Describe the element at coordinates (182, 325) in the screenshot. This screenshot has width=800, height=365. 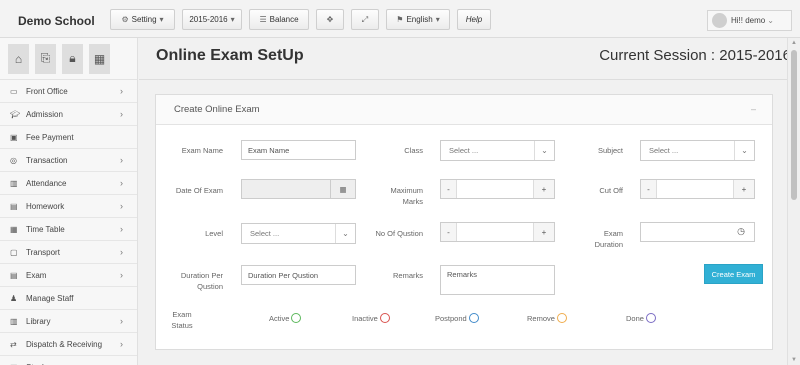
I see `exam-status-label-line2: Status` at that location.